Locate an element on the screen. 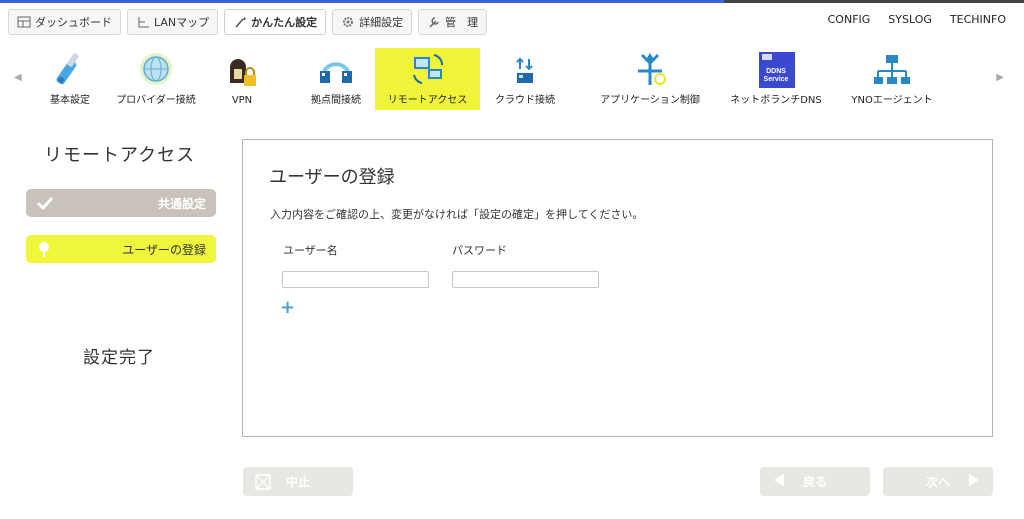  step-common-settings: 共通設定 is located at coordinates (121, 203).